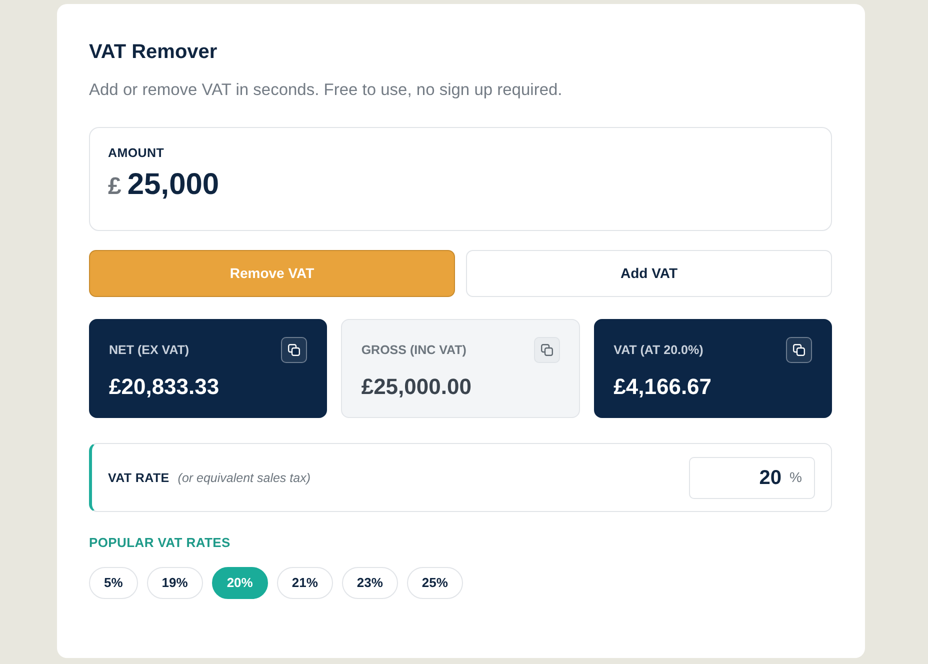 The image size is (928, 664). I want to click on result-label: VAT (AT 20.0%), so click(659, 350).